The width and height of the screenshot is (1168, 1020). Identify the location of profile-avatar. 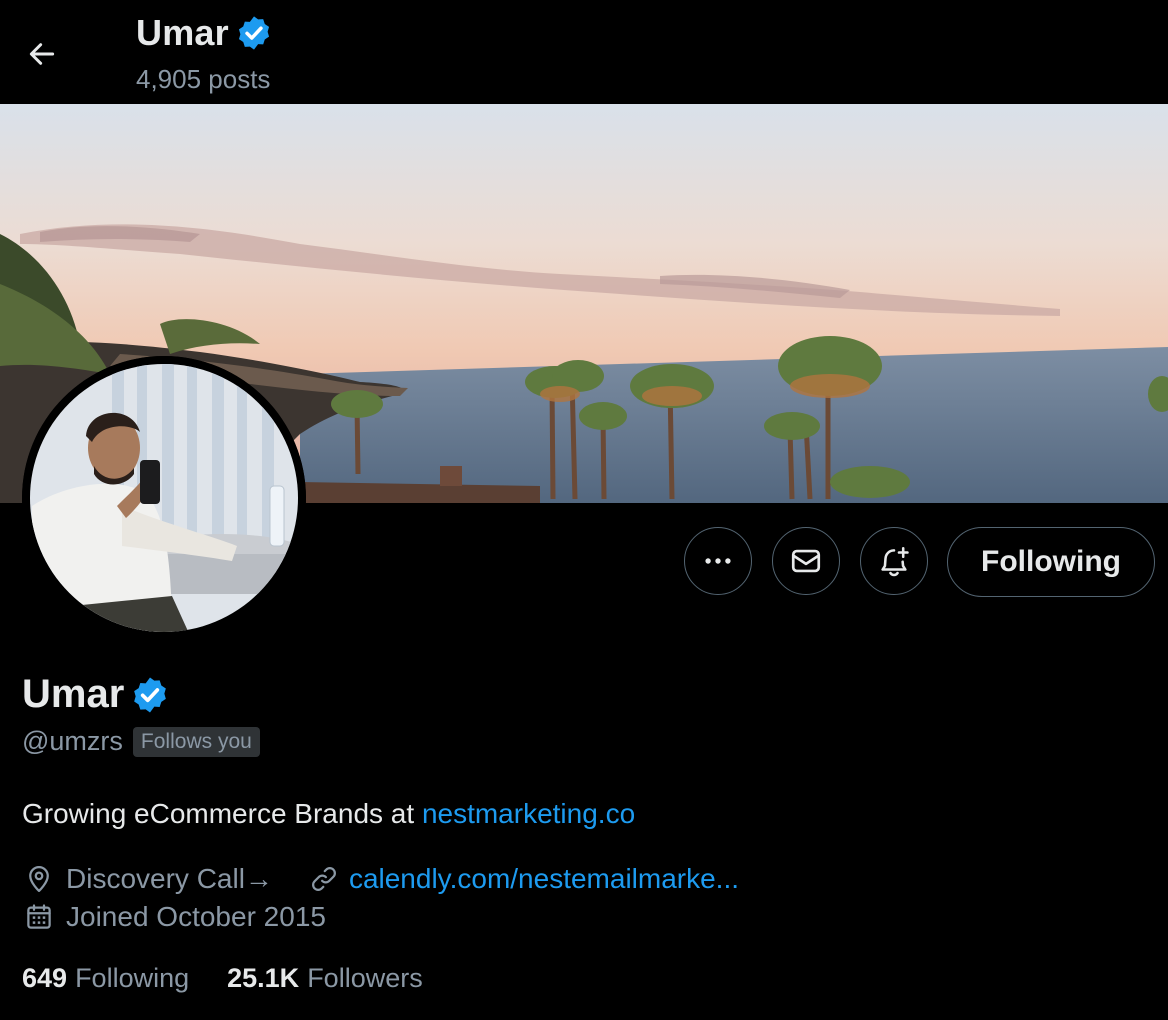
(164, 498).